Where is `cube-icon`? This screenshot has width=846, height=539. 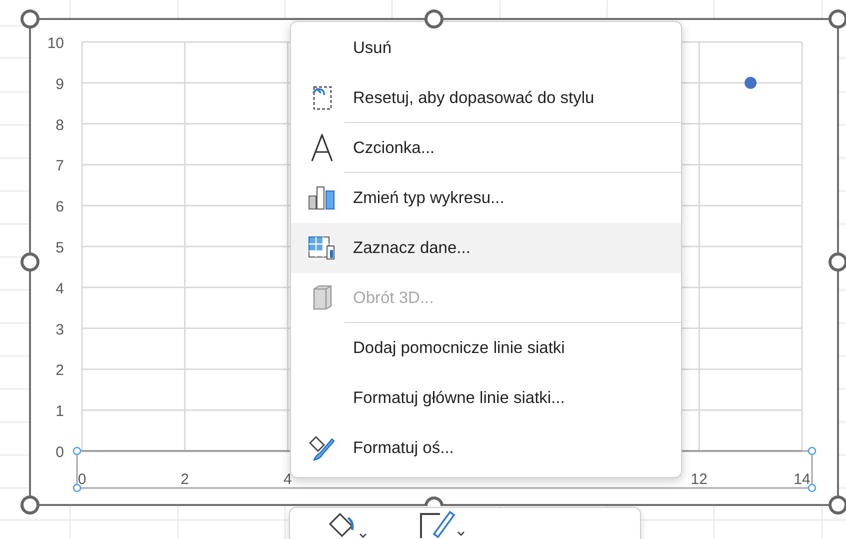
cube-icon is located at coordinates (322, 298).